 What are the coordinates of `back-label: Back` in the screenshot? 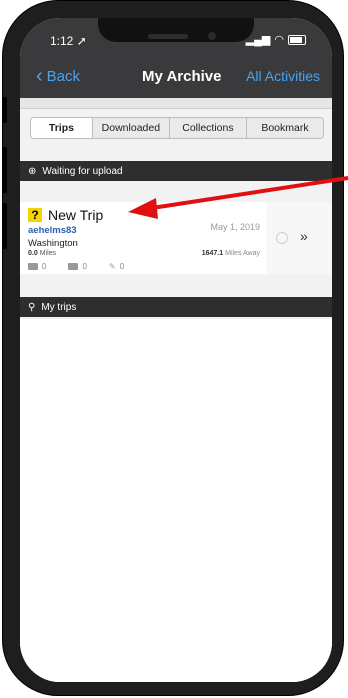 It's located at (63, 76).